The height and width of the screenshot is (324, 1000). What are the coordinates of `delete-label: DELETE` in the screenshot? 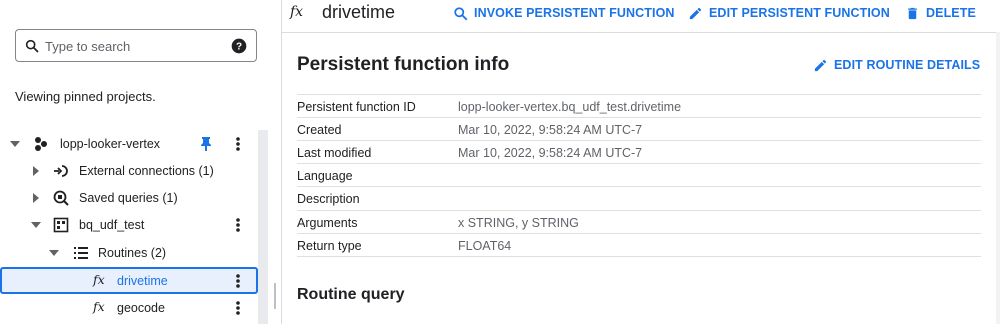 It's located at (951, 13).